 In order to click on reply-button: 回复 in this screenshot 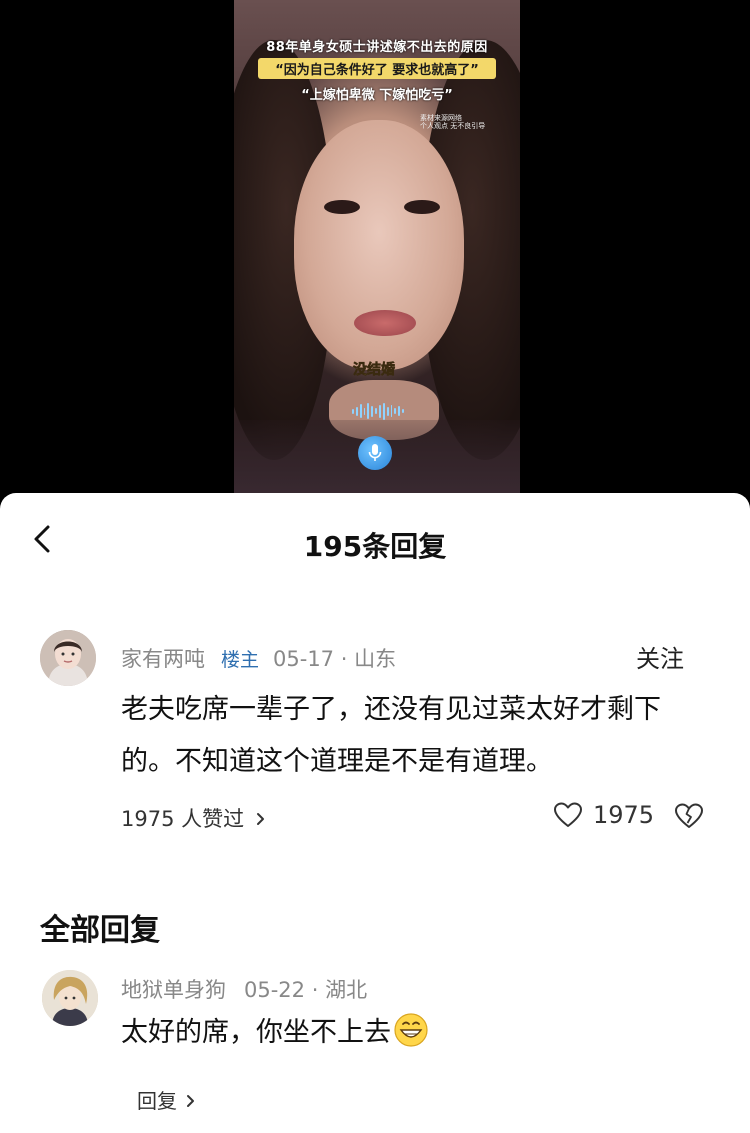, I will do `click(167, 1099)`.